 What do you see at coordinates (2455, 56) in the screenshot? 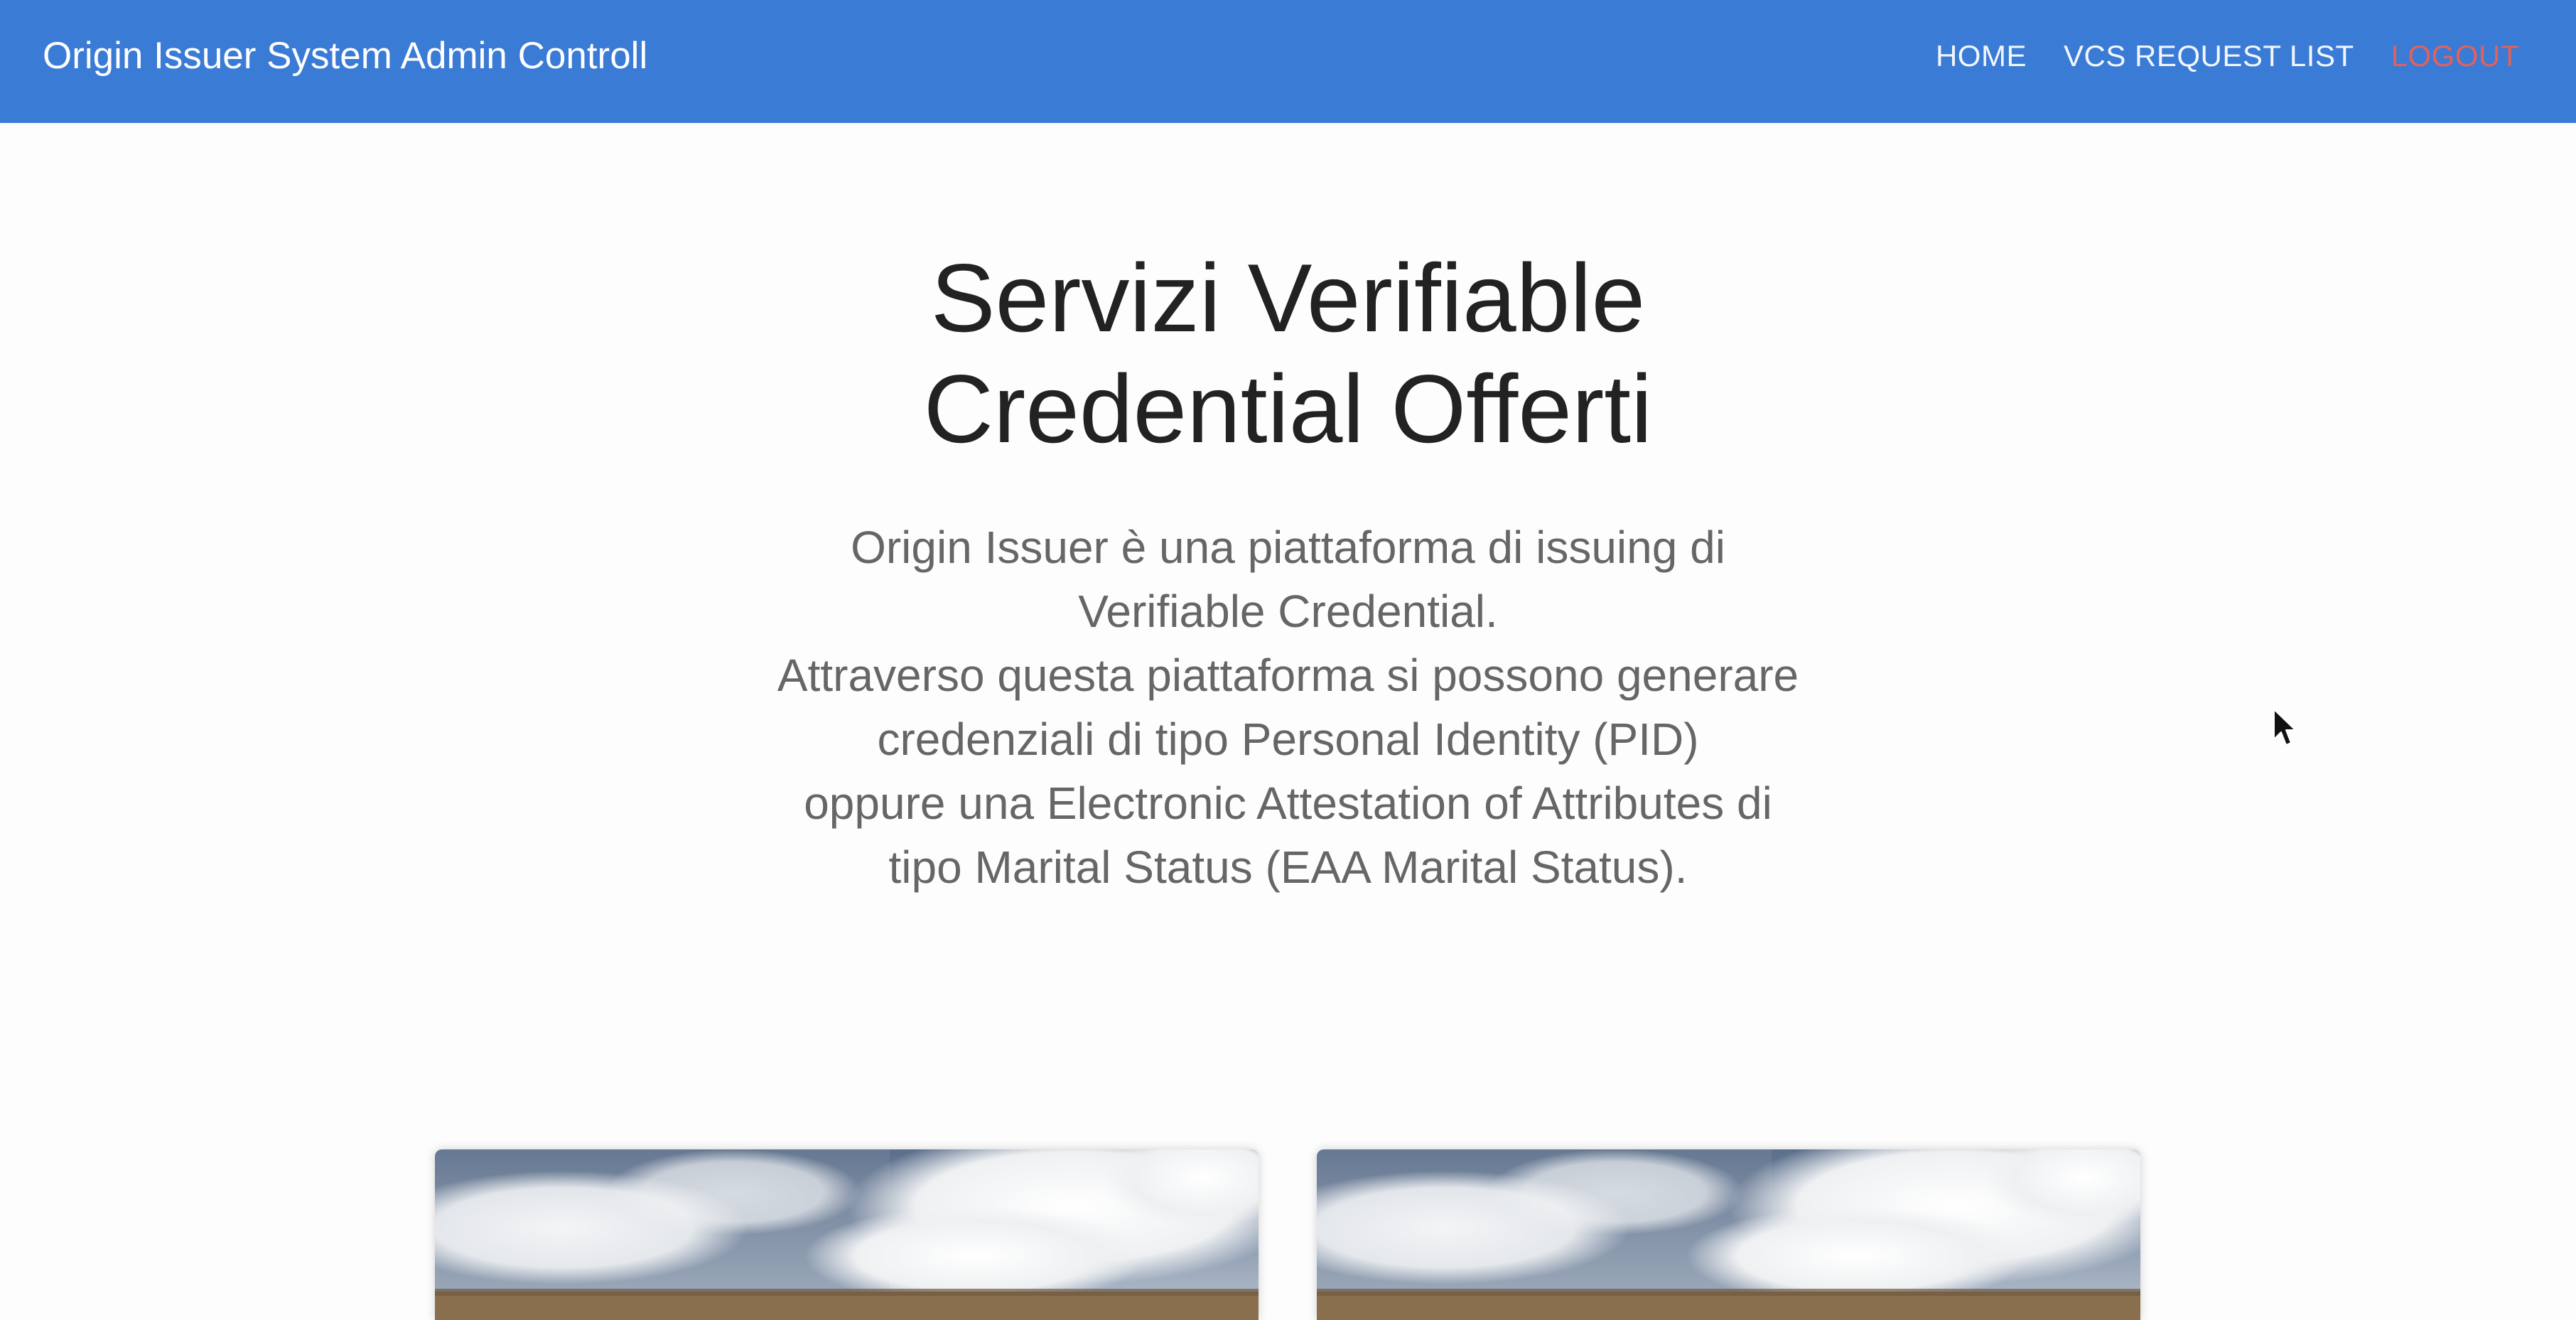
I see `nav-logout-link: LOGOUT` at bounding box center [2455, 56].